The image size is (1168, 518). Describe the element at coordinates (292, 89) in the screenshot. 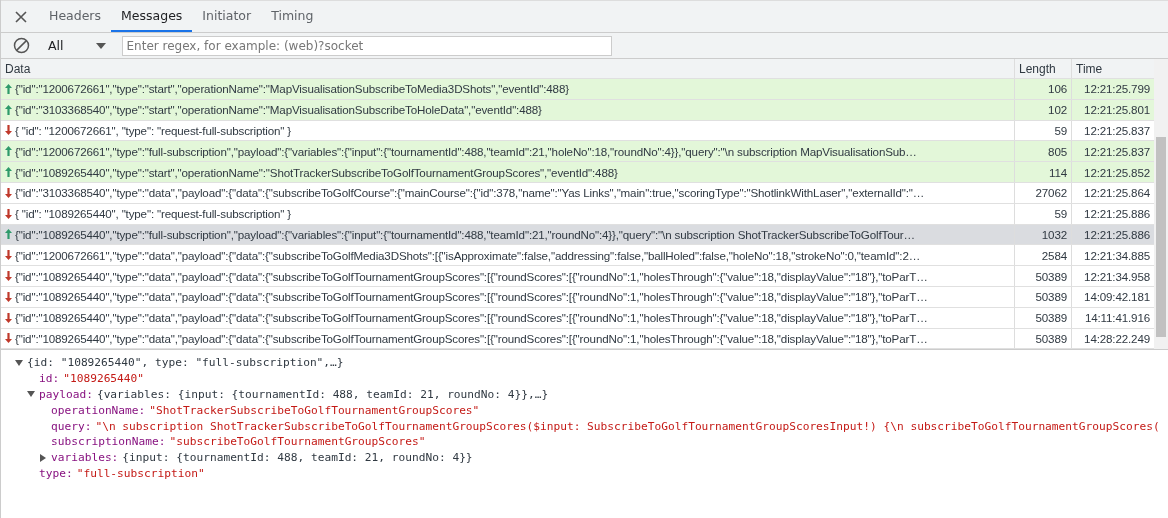

I see `message-data: {"id":"1200672661","type":"start","operationName":"MapVisualisationSubscribeToMedia3DShots","eventId":488}` at that location.